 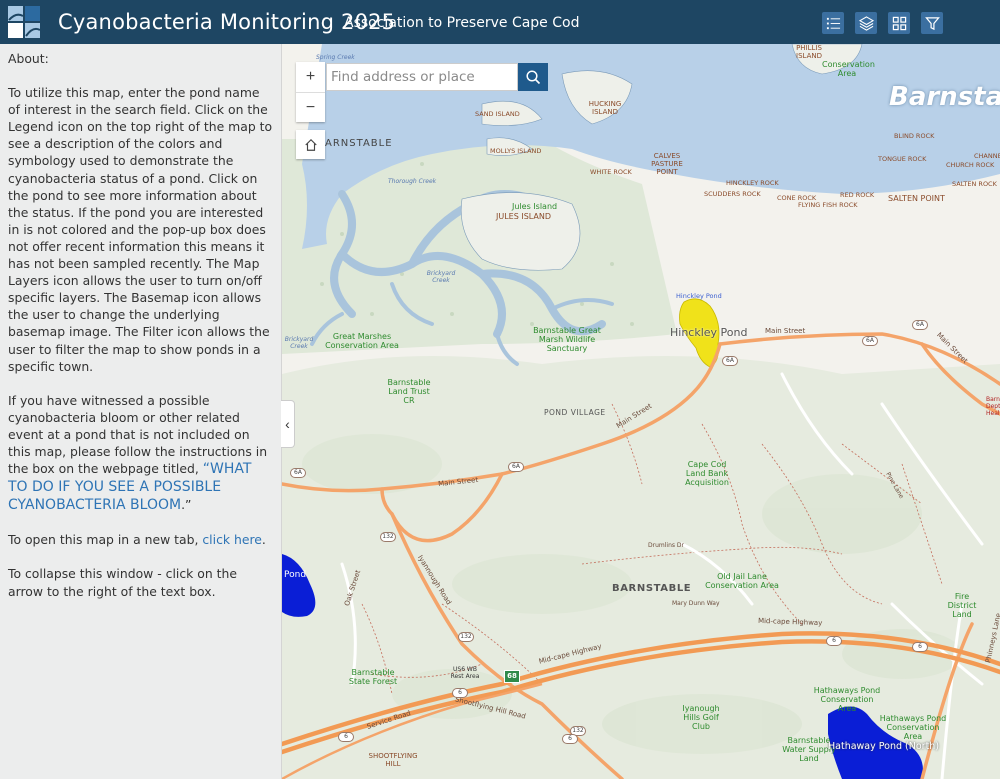 I want to click on search-button, so click(x=533, y=77).